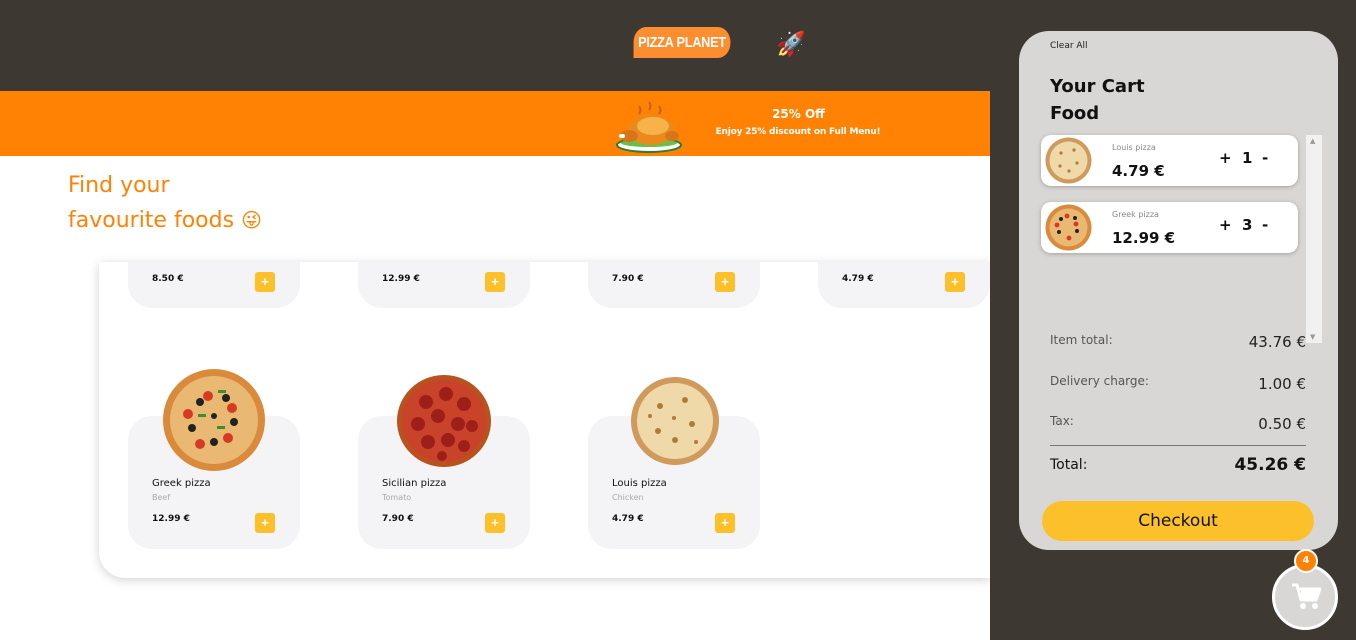 This screenshot has width=1356, height=640. What do you see at coordinates (1282, 424) in the screenshot?
I see `tax-value: 0.50 €` at bounding box center [1282, 424].